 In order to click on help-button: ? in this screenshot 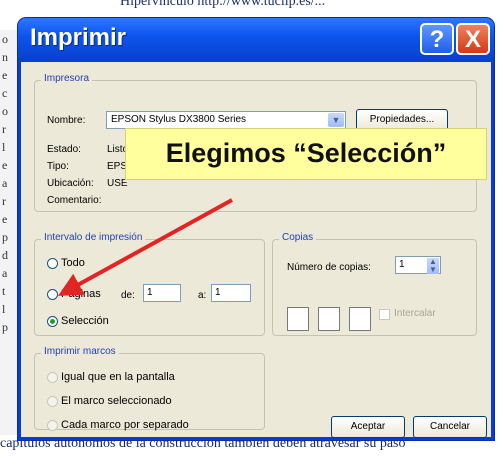, I will do `click(437, 39)`.